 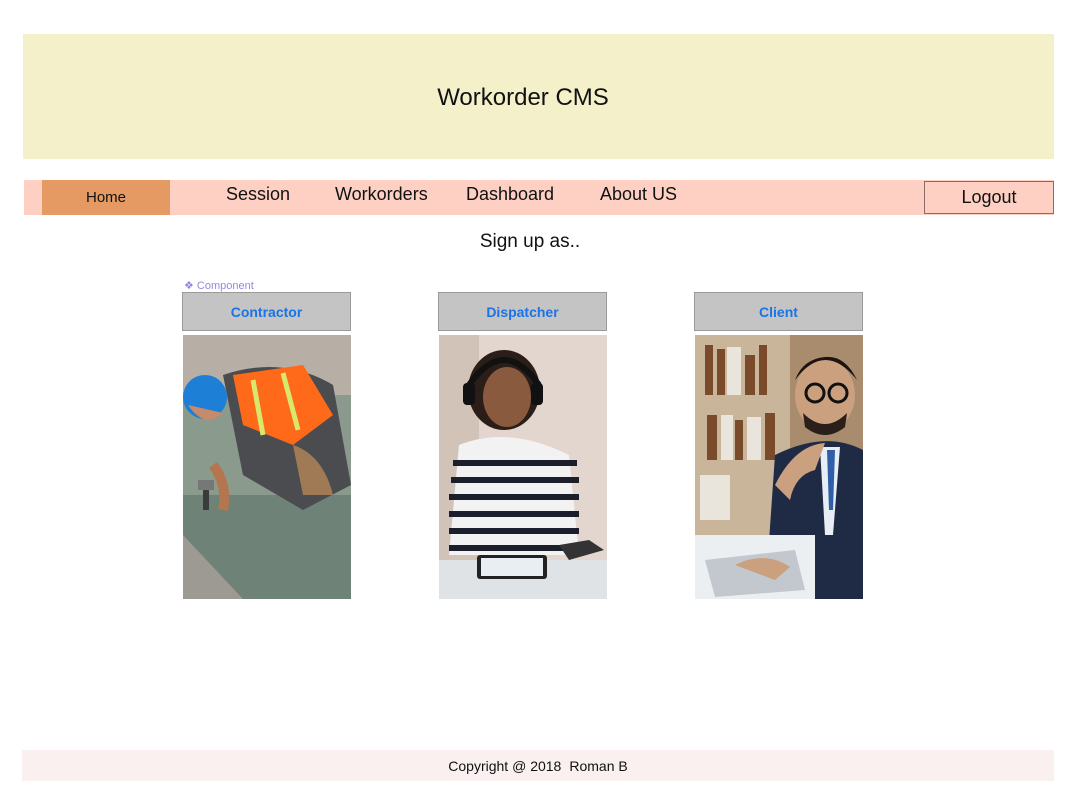 I want to click on contractor-photo, so click(x=267, y=467).